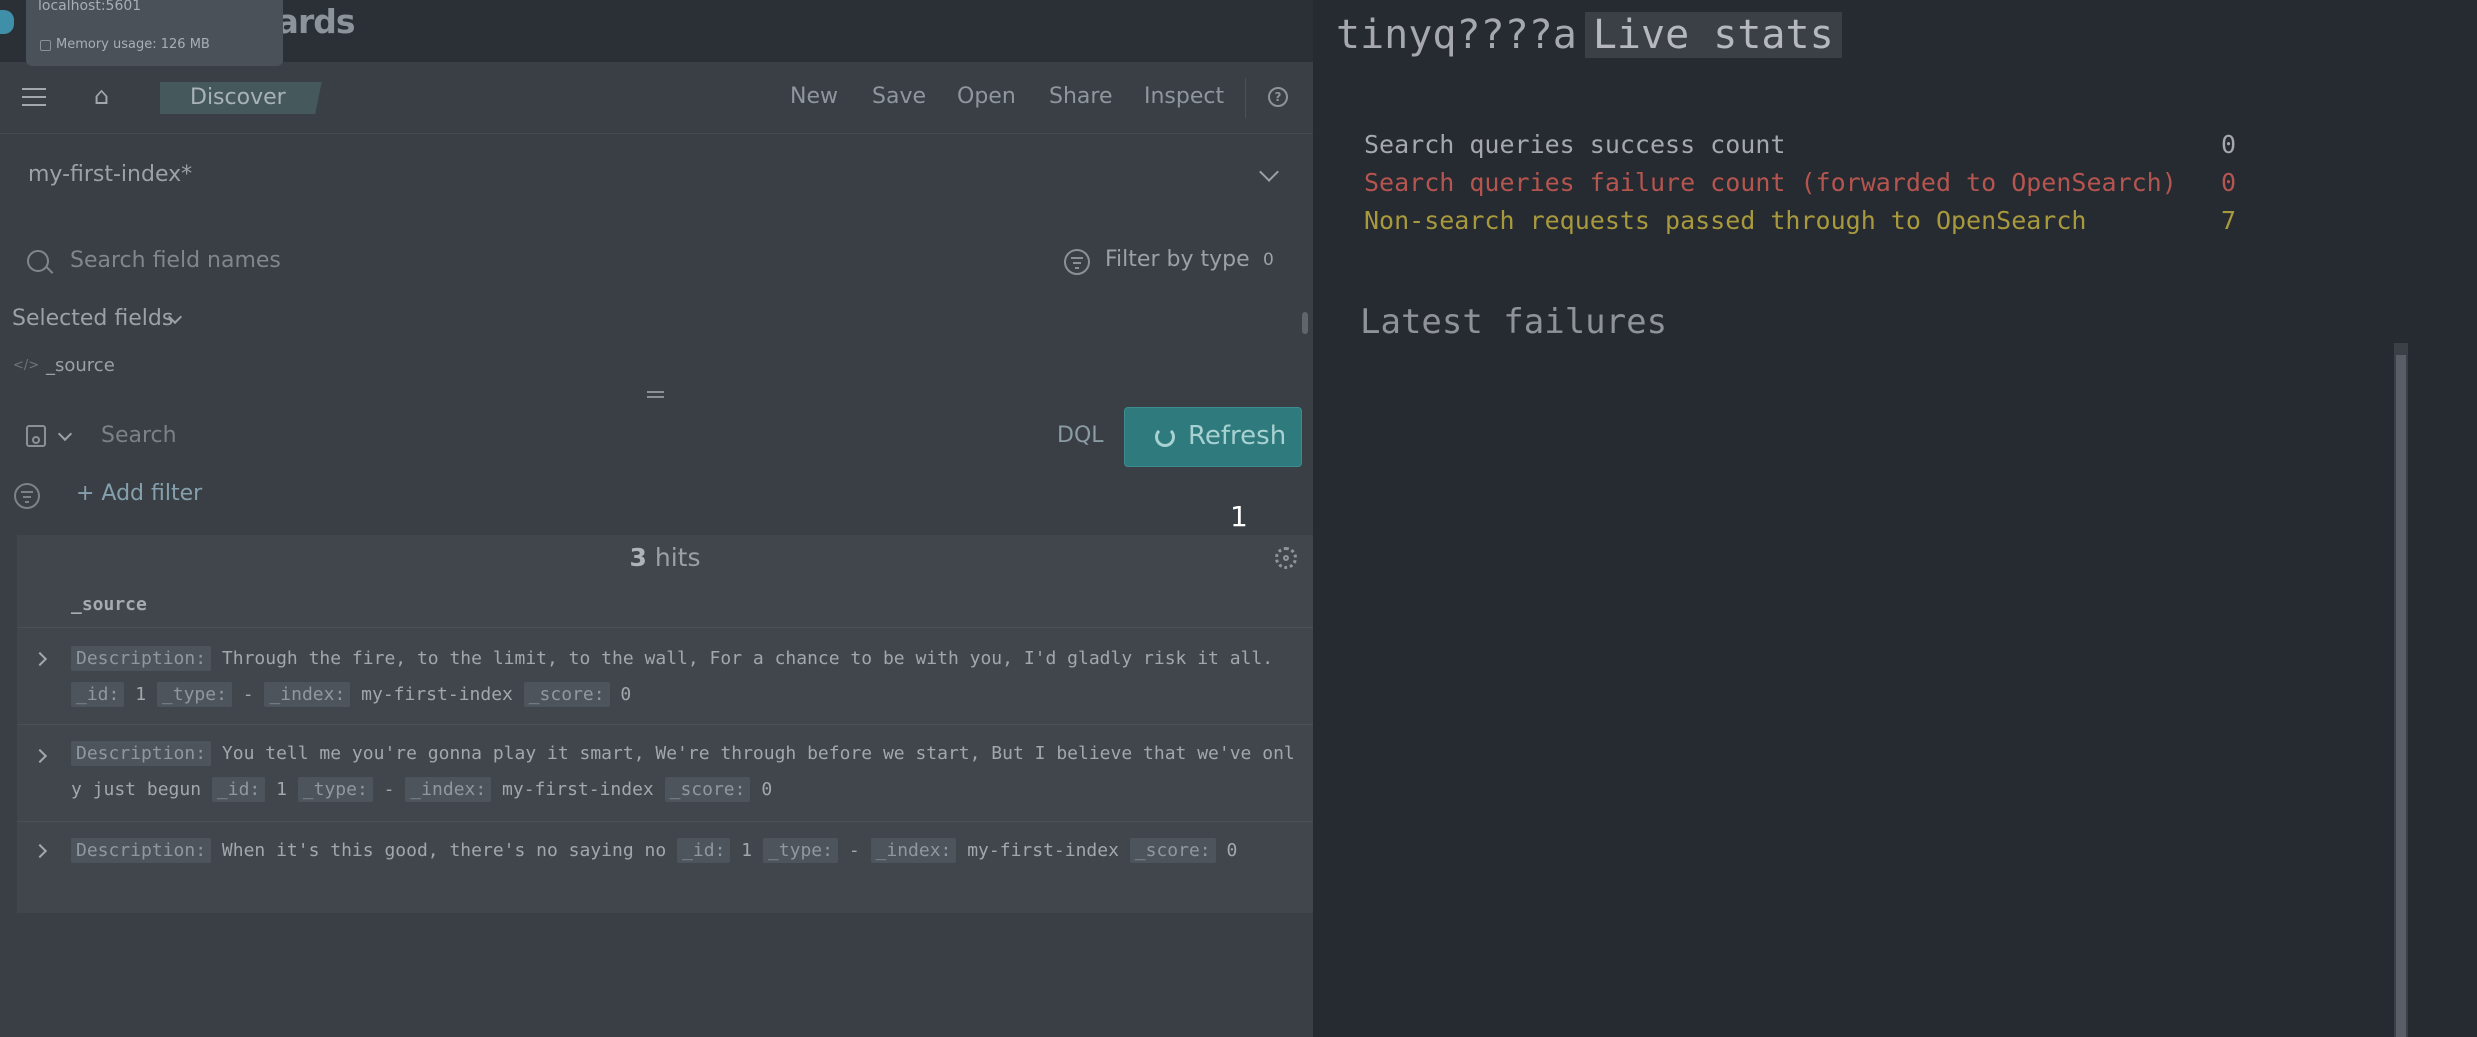  I want to click on refresh-label: Refresh, so click(1237, 436).